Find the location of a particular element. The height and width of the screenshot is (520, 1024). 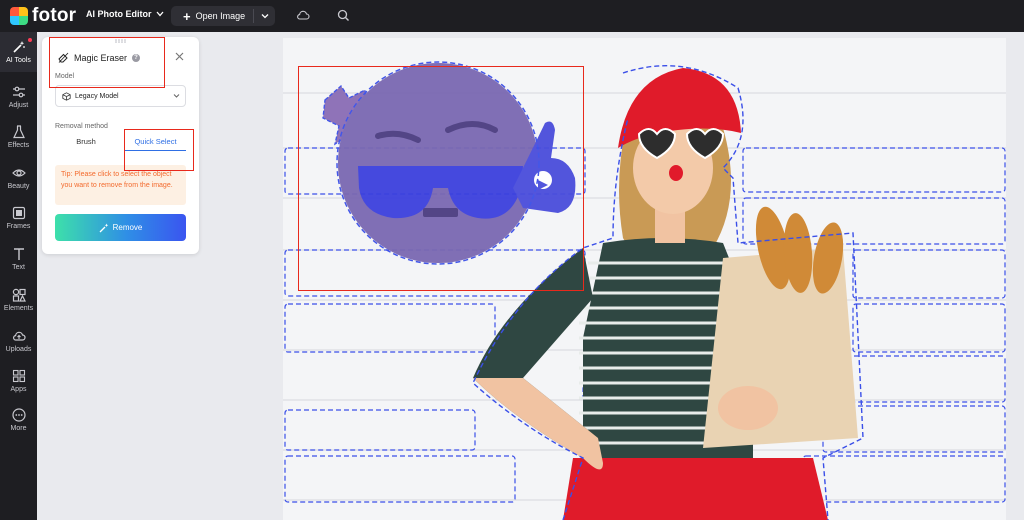

rail-item-frames: Frames is located at coordinates (18, 218).